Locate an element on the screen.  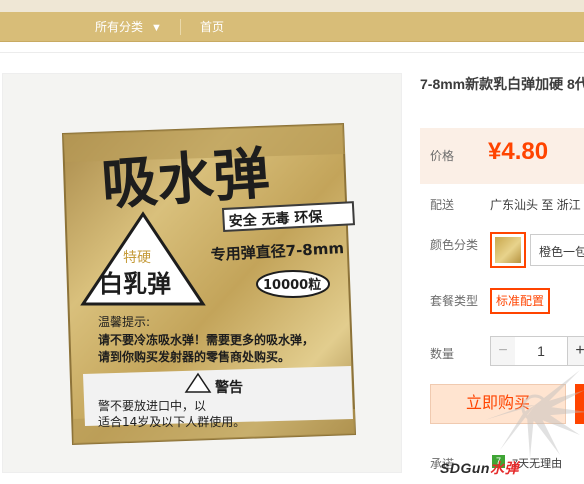
price-box: 价格 ¥4.80 is located at coordinates (502, 156).